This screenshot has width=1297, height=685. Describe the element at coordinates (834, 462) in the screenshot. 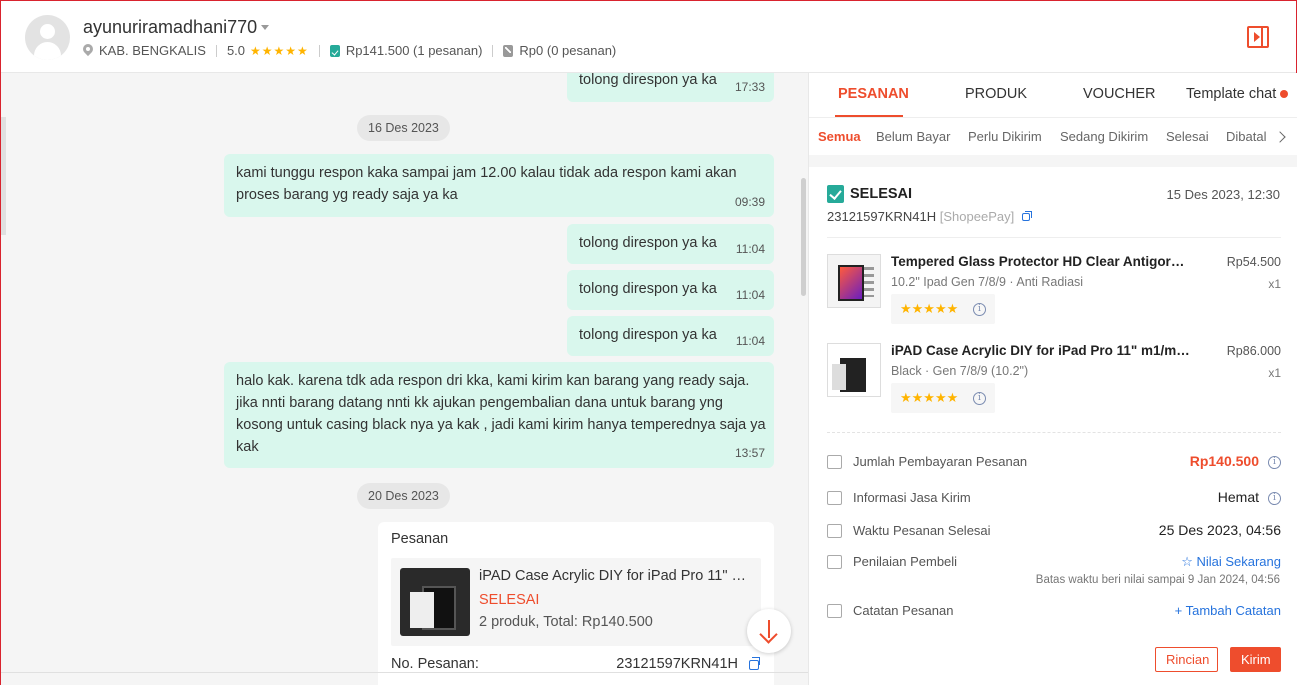

I see `payment-icon` at that location.